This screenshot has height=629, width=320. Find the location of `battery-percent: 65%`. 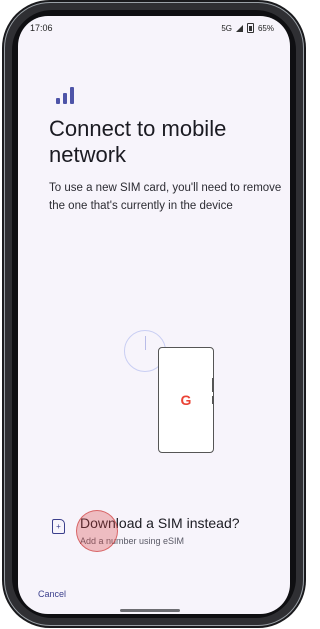

battery-percent: 65% is located at coordinates (265, 28).